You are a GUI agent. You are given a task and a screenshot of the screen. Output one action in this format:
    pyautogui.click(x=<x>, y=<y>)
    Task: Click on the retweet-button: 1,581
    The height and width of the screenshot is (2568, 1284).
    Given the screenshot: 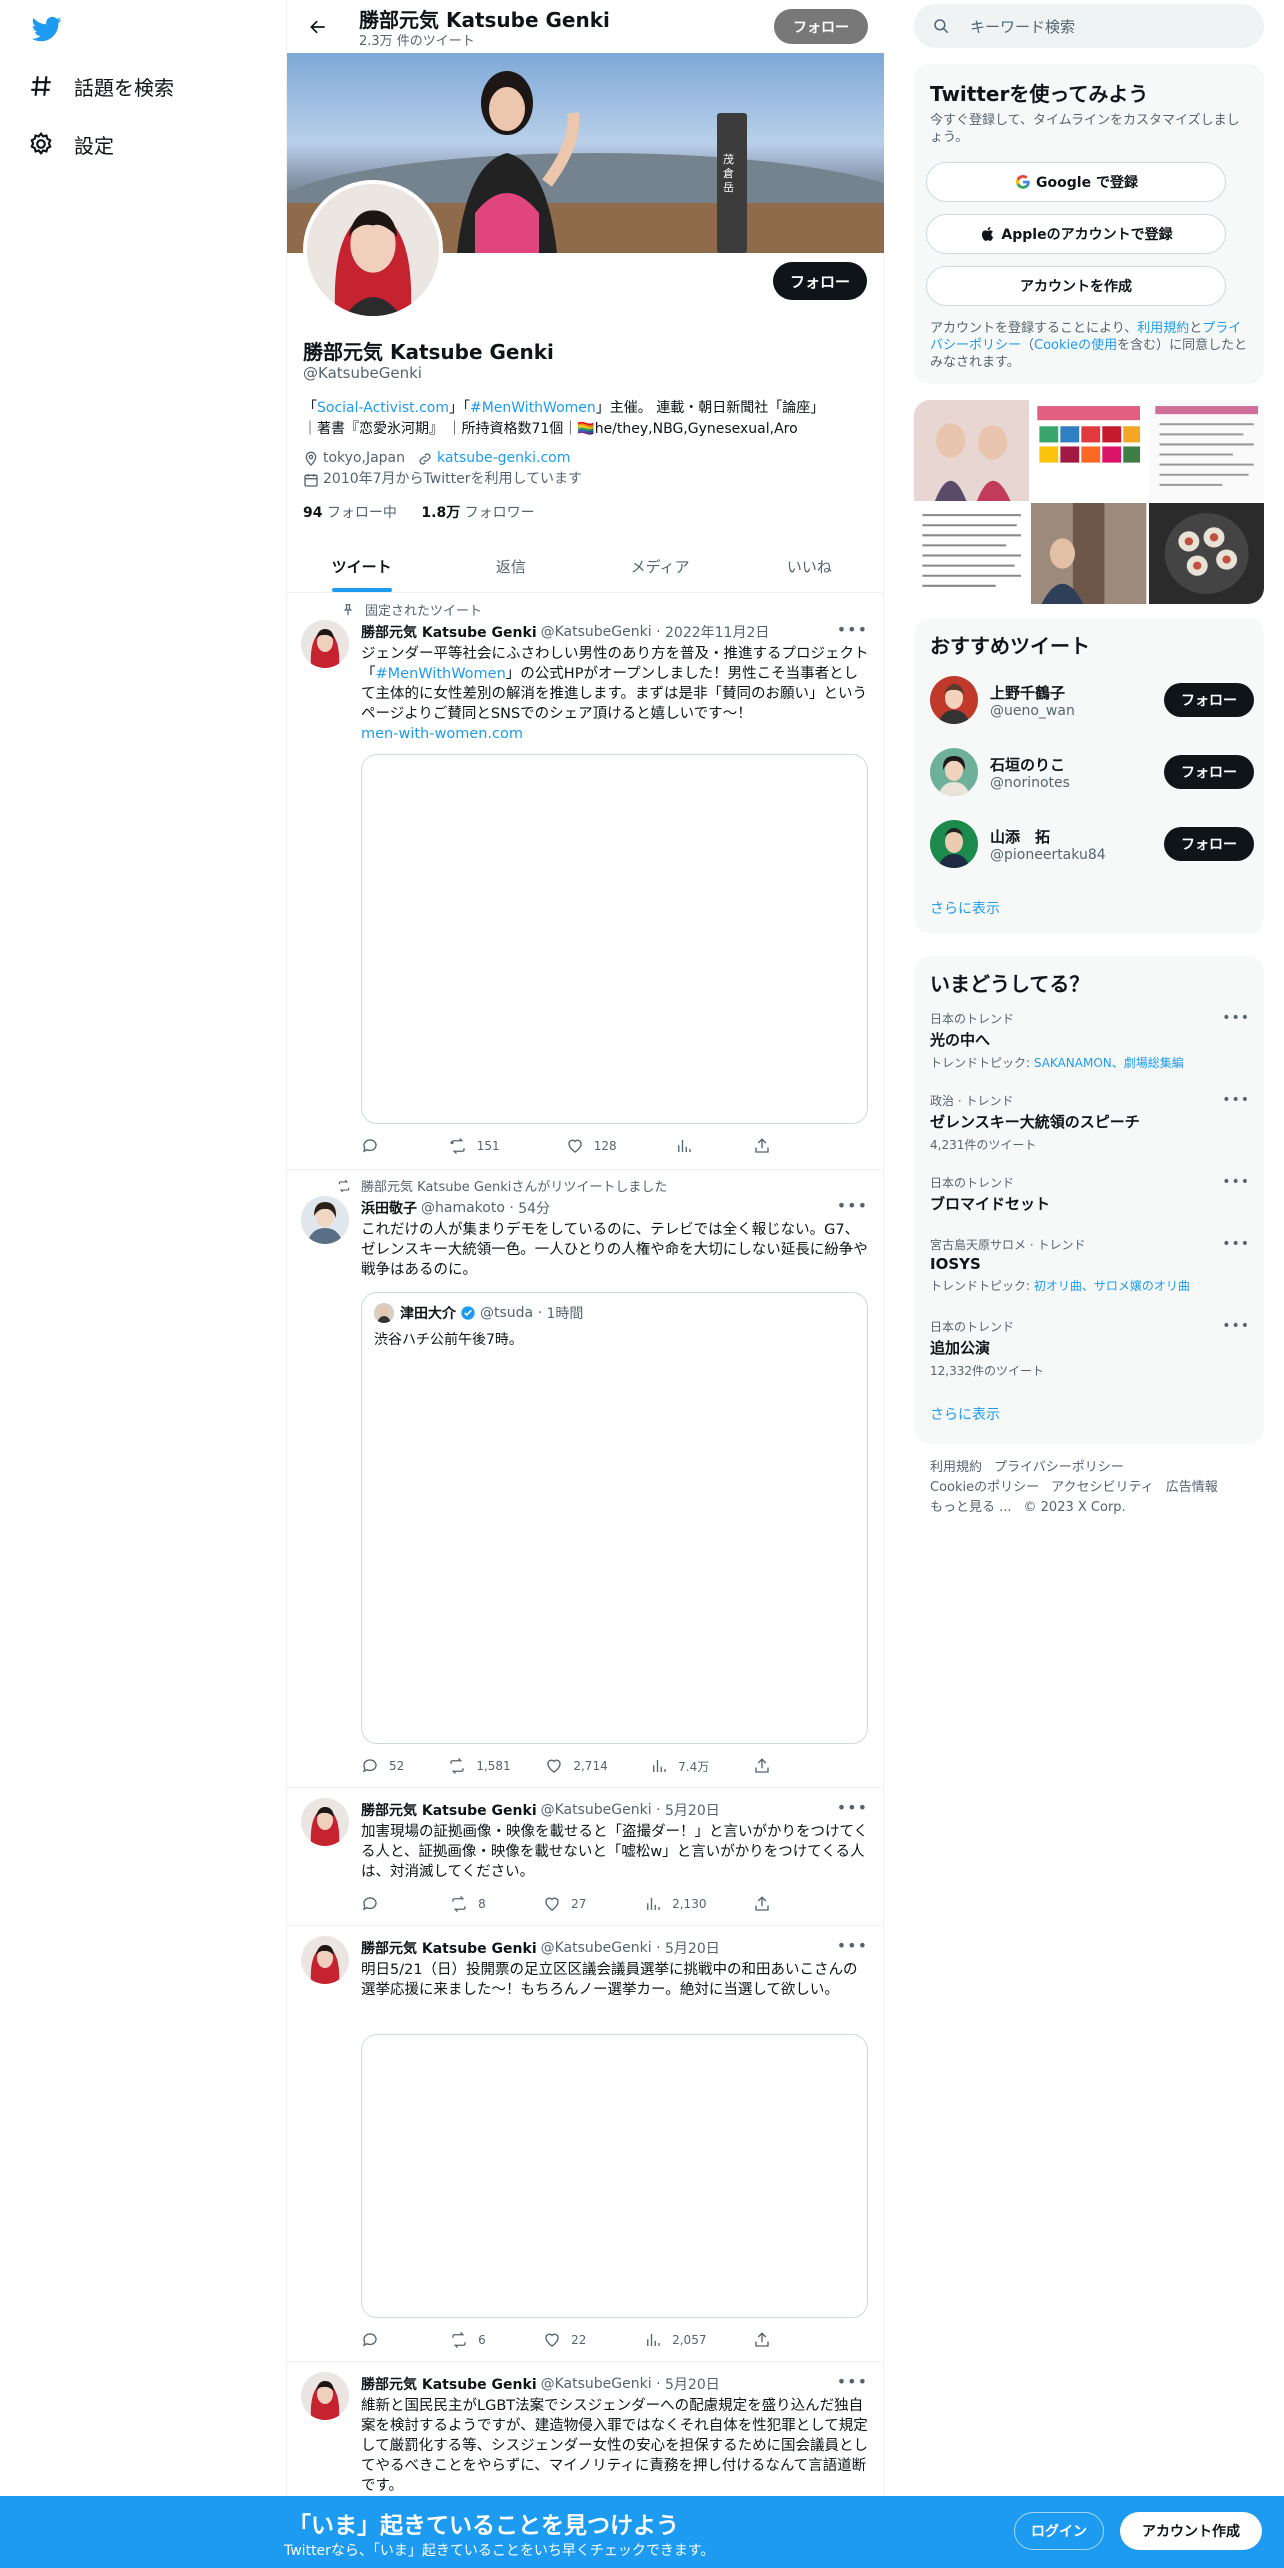 What is the action you would take?
    pyautogui.click(x=496, y=1766)
    